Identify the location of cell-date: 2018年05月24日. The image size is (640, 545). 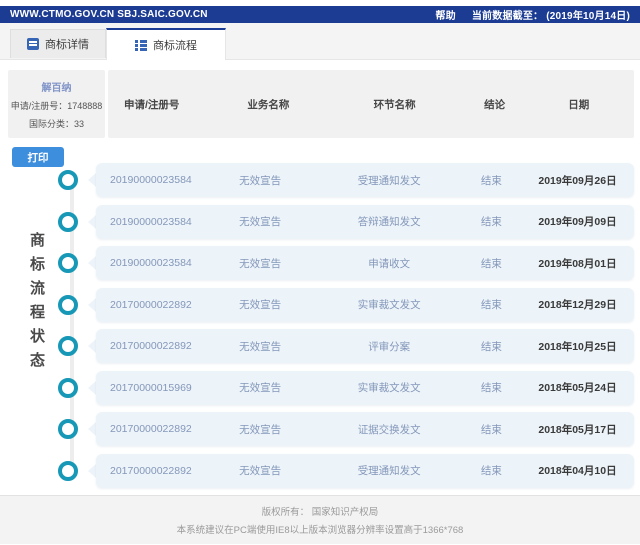
(577, 388).